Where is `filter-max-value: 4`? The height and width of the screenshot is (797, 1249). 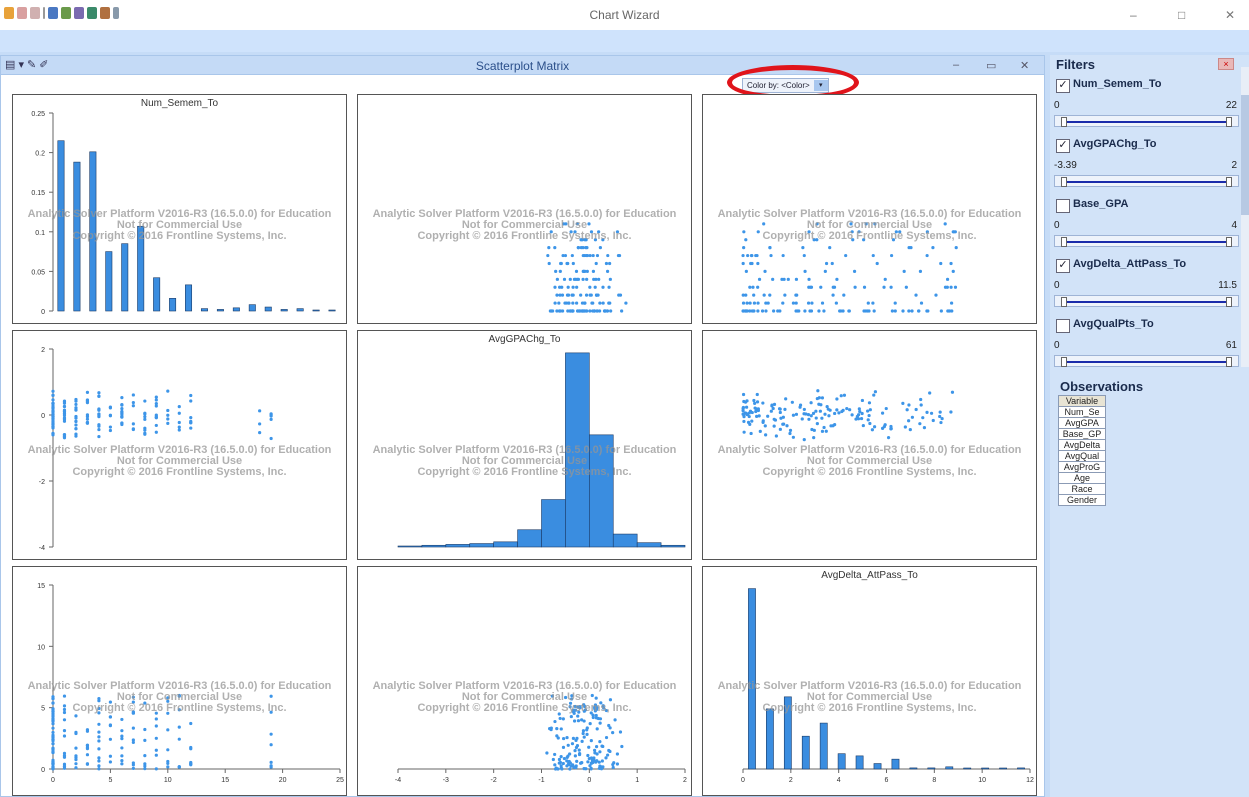
filter-max-value: 4 is located at coordinates (1234, 225).